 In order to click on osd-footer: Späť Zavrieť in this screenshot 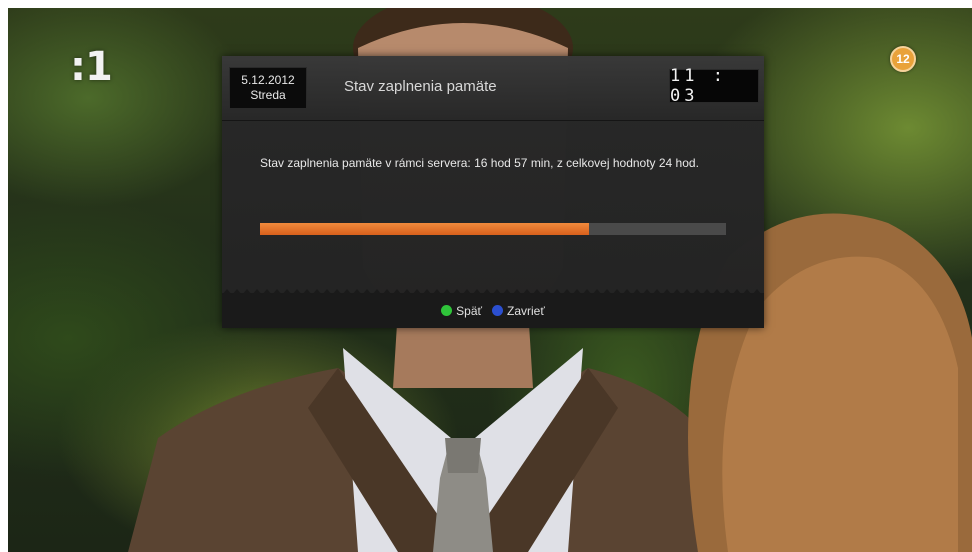, I will do `click(493, 308)`.